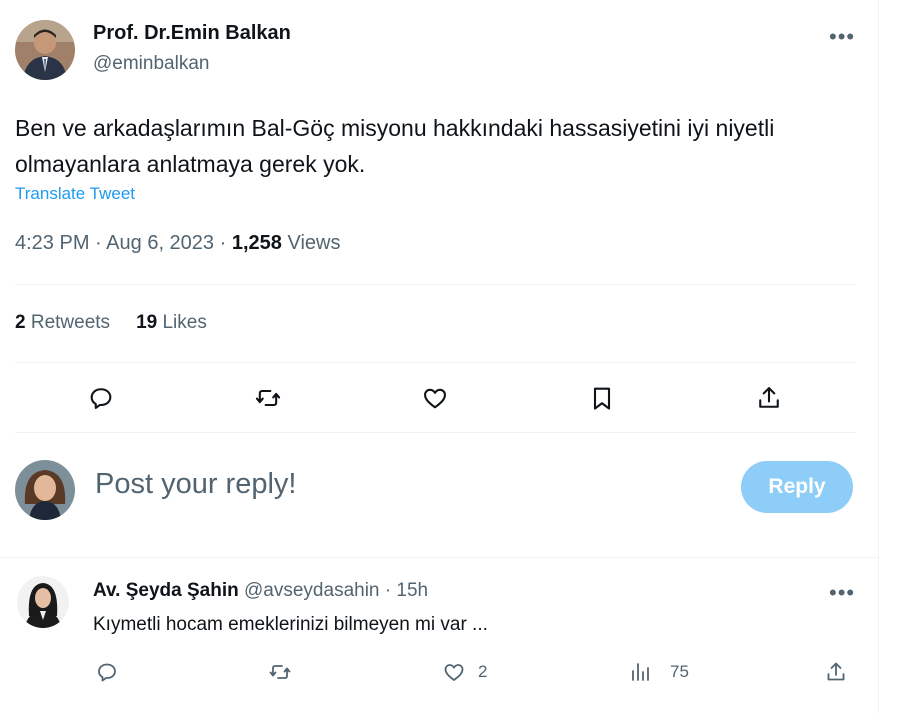  I want to click on analytics-icon, so click(640, 672).